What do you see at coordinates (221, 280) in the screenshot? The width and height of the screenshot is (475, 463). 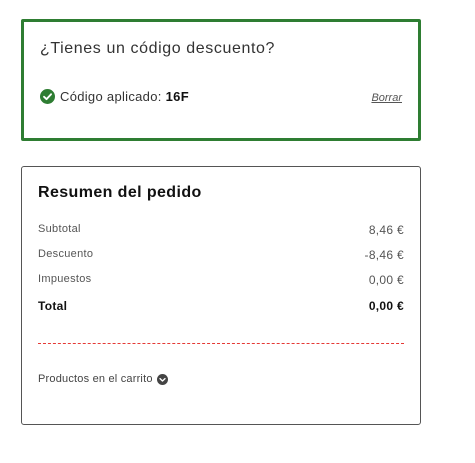 I see `summary-row-taxes: Impuestos 0,00 €` at bounding box center [221, 280].